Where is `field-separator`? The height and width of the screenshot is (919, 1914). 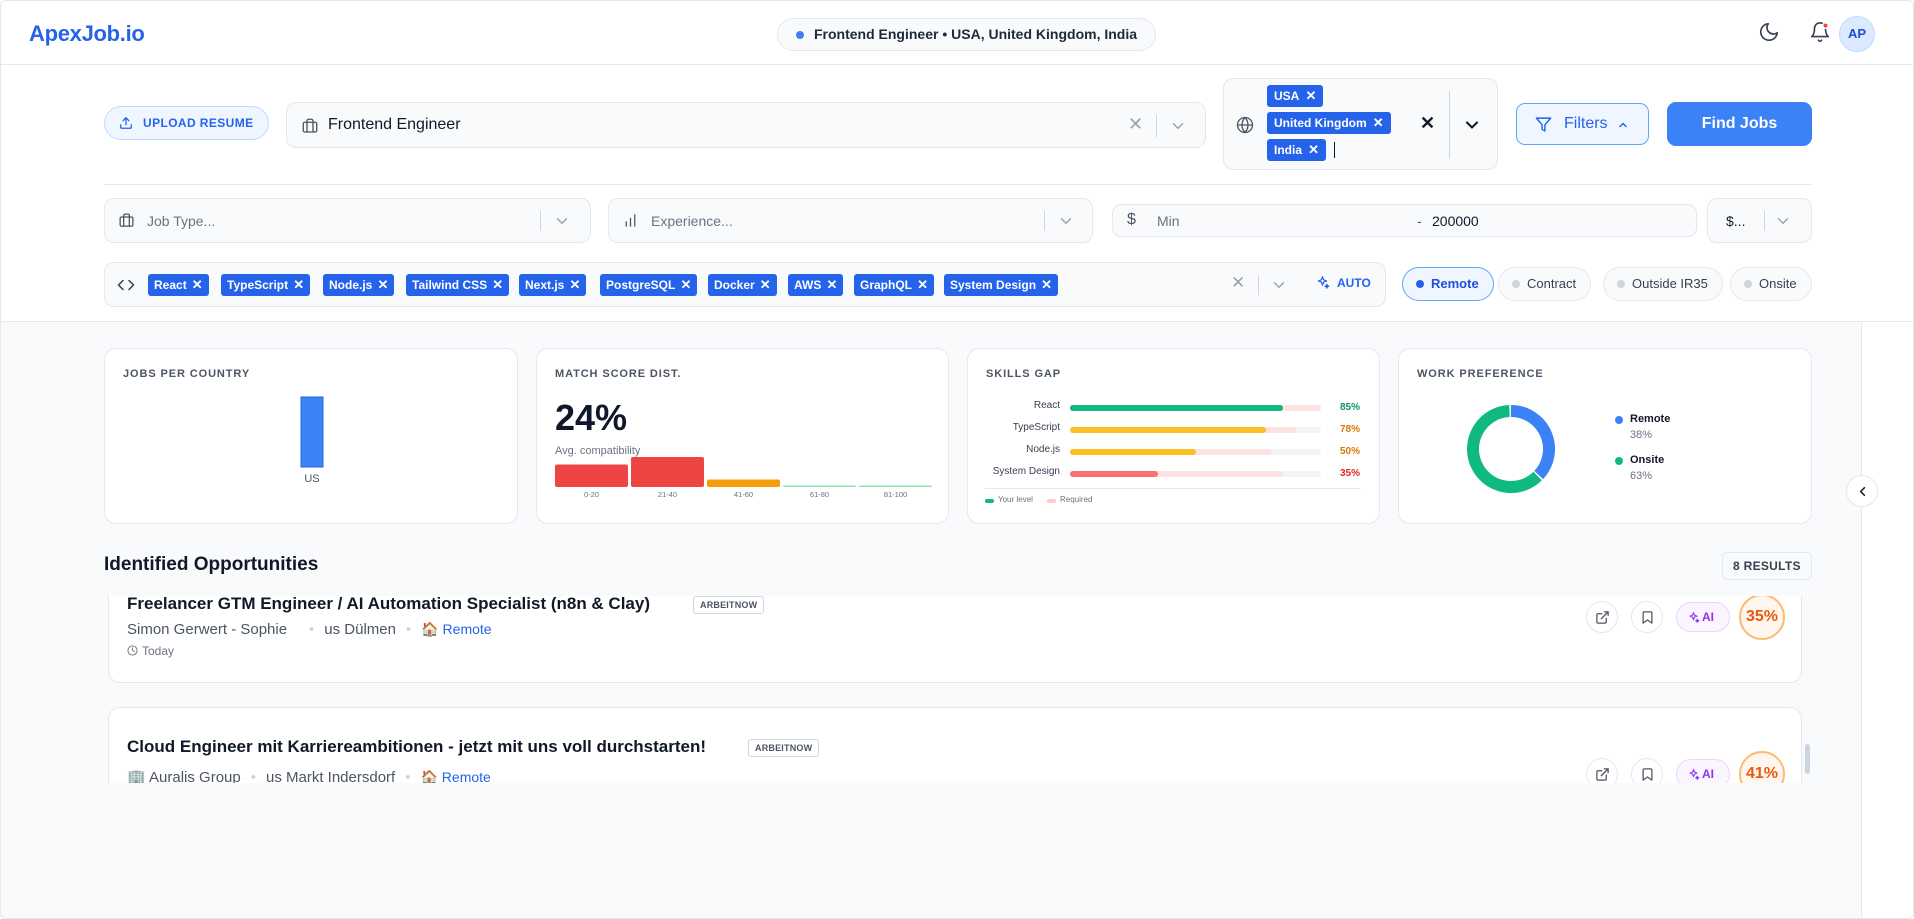
field-separator is located at coordinates (1764, 221).